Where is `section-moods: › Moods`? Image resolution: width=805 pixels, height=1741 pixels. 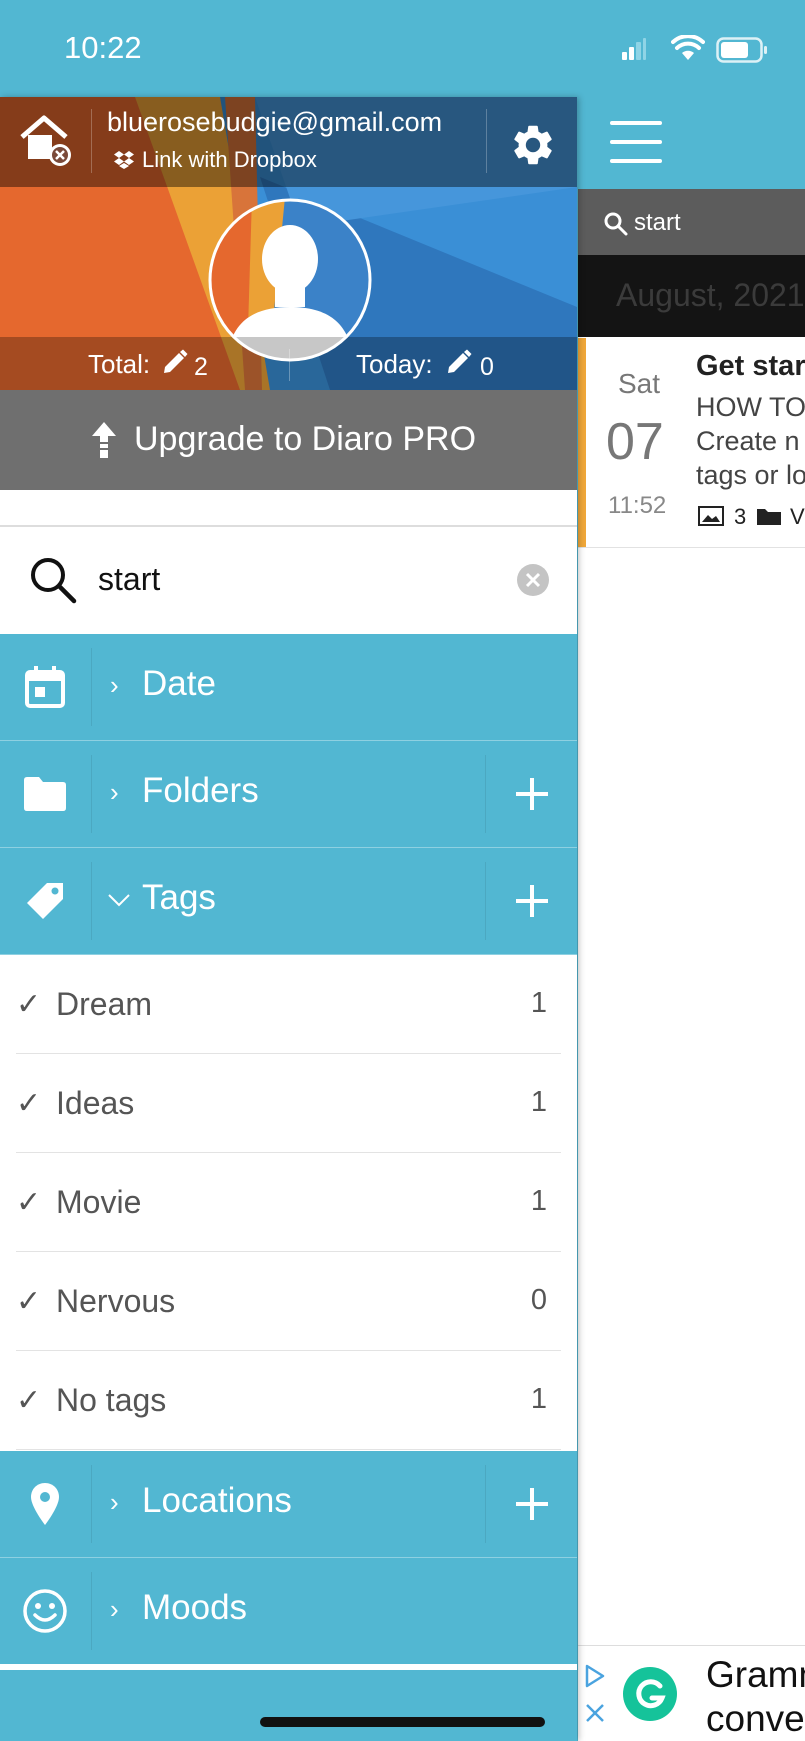
section-moods: › Moods is located at coordinates (288, 1611).